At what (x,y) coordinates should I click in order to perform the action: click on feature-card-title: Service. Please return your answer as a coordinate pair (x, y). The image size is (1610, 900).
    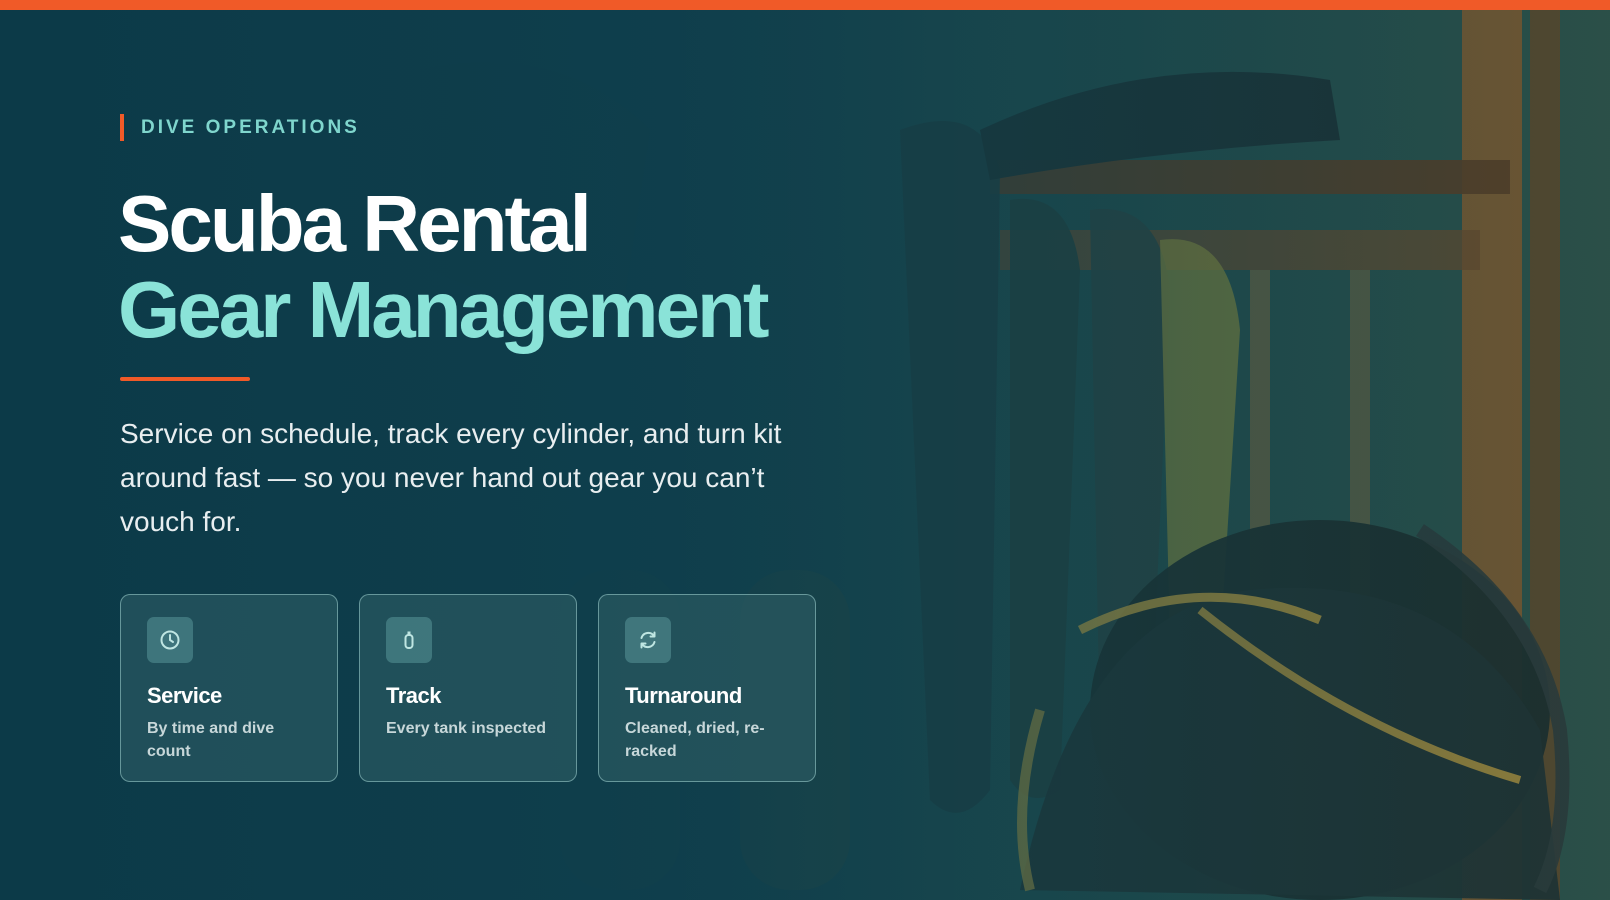
    Looking at the image, I should click on (184, 695).